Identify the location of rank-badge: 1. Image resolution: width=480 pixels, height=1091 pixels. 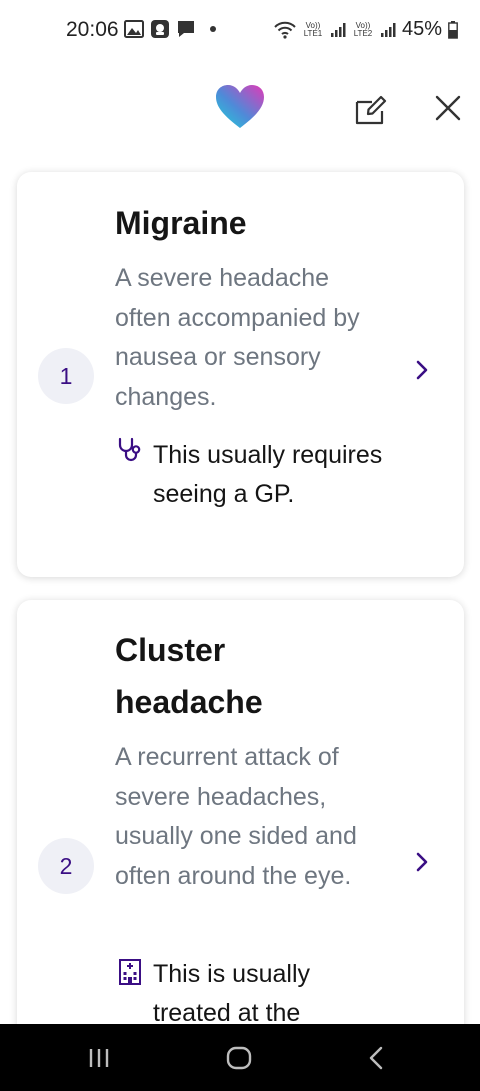
(66, 376).